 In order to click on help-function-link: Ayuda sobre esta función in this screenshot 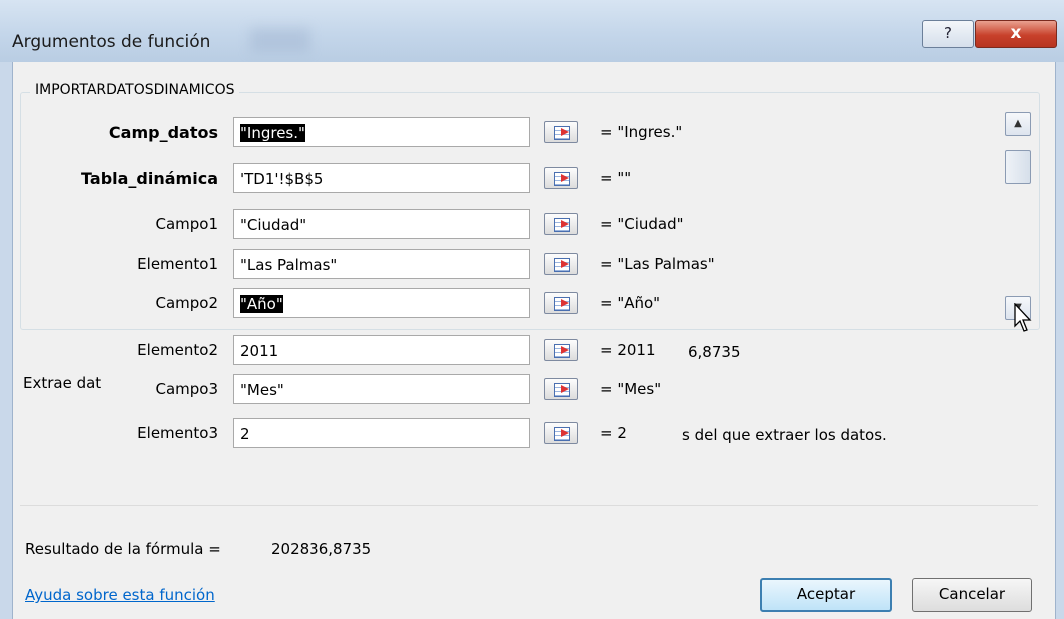, I will do `click(120, 595)`.